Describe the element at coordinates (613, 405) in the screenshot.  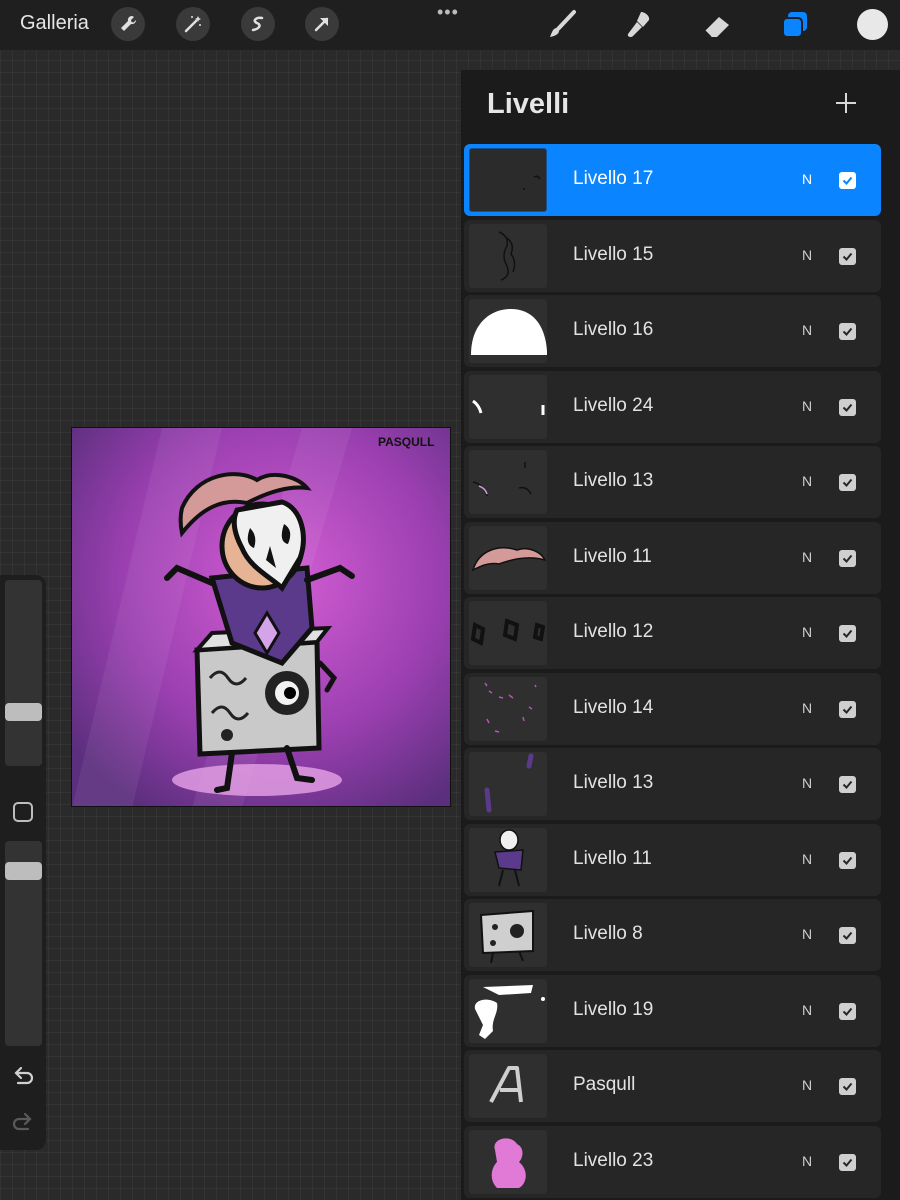
I see `layer-name: Livello 24` at that location.